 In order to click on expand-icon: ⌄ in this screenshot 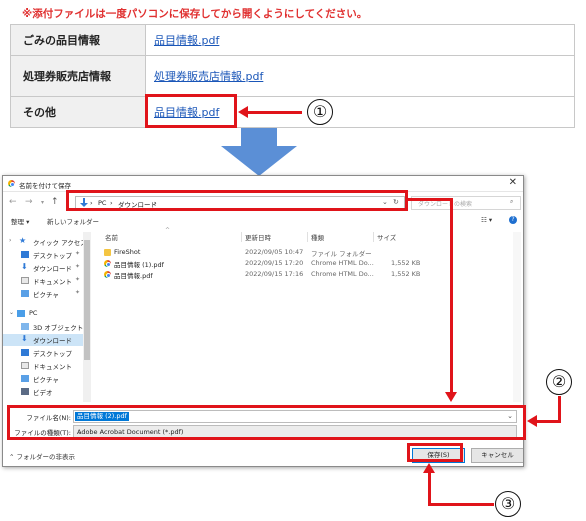, I will do `click(11, 312)`.